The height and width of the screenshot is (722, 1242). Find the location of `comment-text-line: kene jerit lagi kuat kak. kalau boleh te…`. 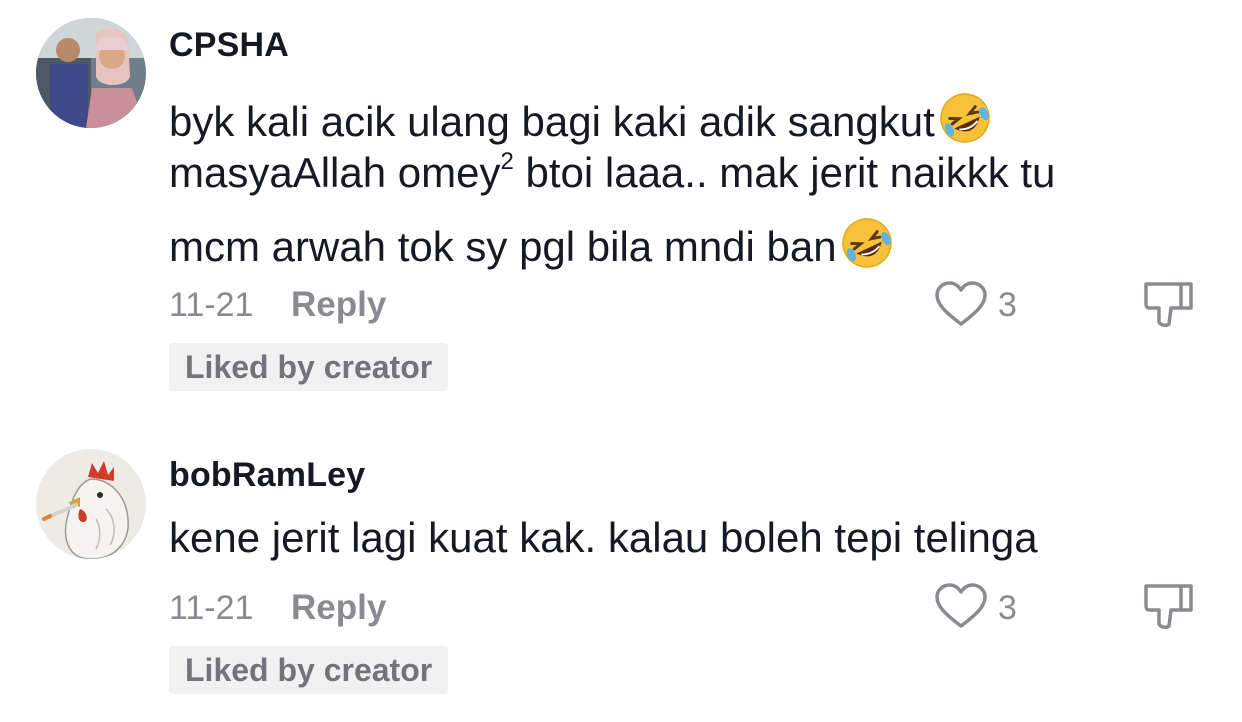

comment-text-line: kene jerit lagi kuat kak. kalau boleh te… is located at coordinates (603, 538).